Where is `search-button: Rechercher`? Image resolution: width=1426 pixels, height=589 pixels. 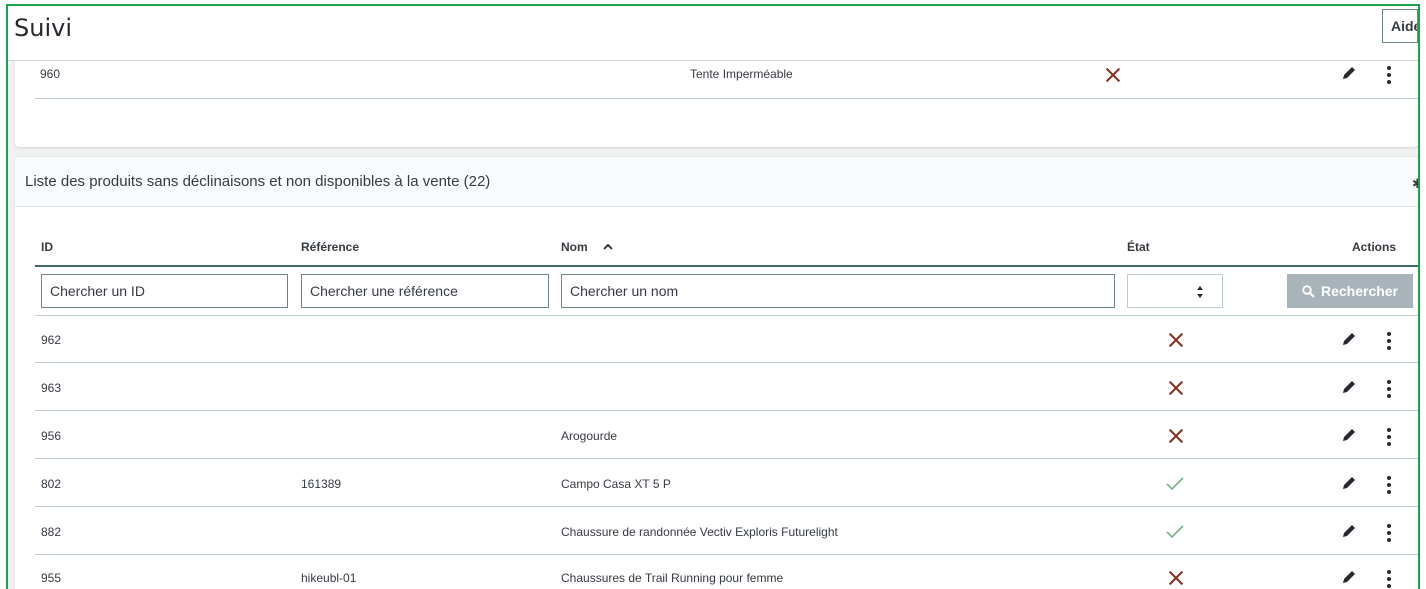
search-button: Rechercher is located at coordinates (1350, 291).